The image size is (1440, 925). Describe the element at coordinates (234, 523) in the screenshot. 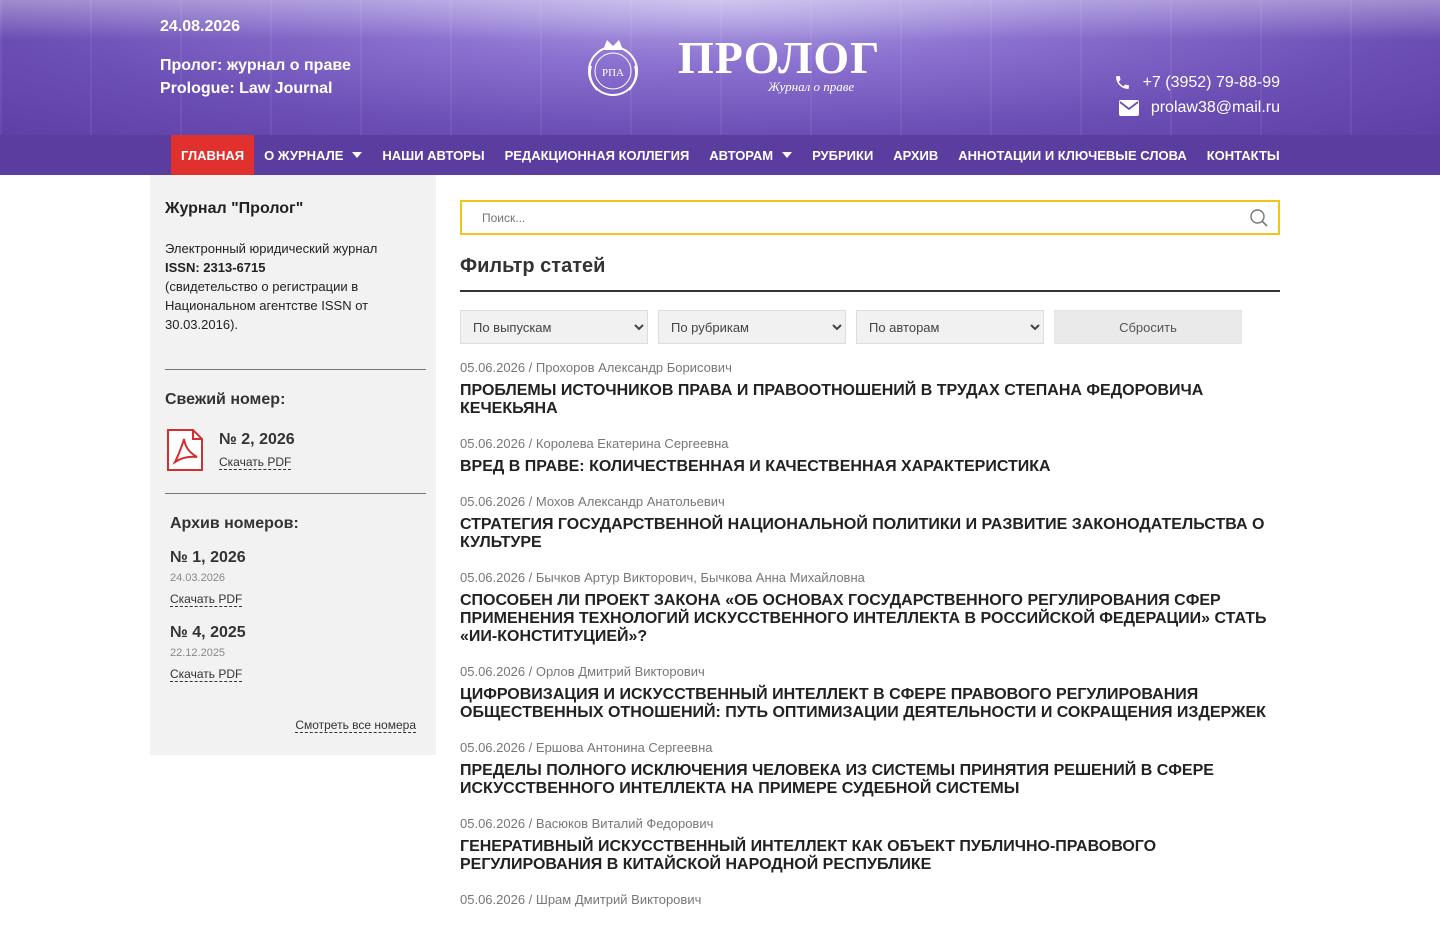

I see `archive-title: Архив номеров:` at that location.